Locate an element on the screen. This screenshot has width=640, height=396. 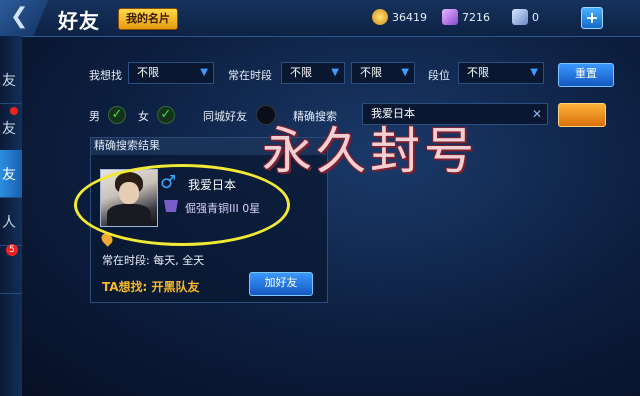
sidebar-tab-4: 人 is located at coordinates (11, 222).